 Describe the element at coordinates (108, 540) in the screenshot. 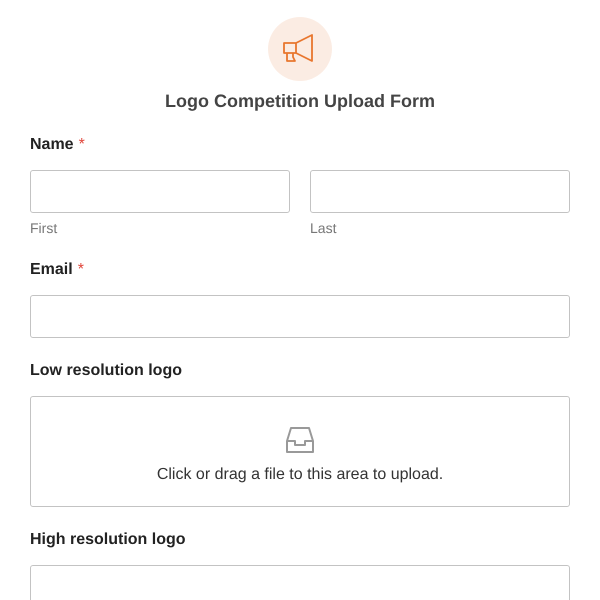

I see `field-label: High resolution logo` at that location.